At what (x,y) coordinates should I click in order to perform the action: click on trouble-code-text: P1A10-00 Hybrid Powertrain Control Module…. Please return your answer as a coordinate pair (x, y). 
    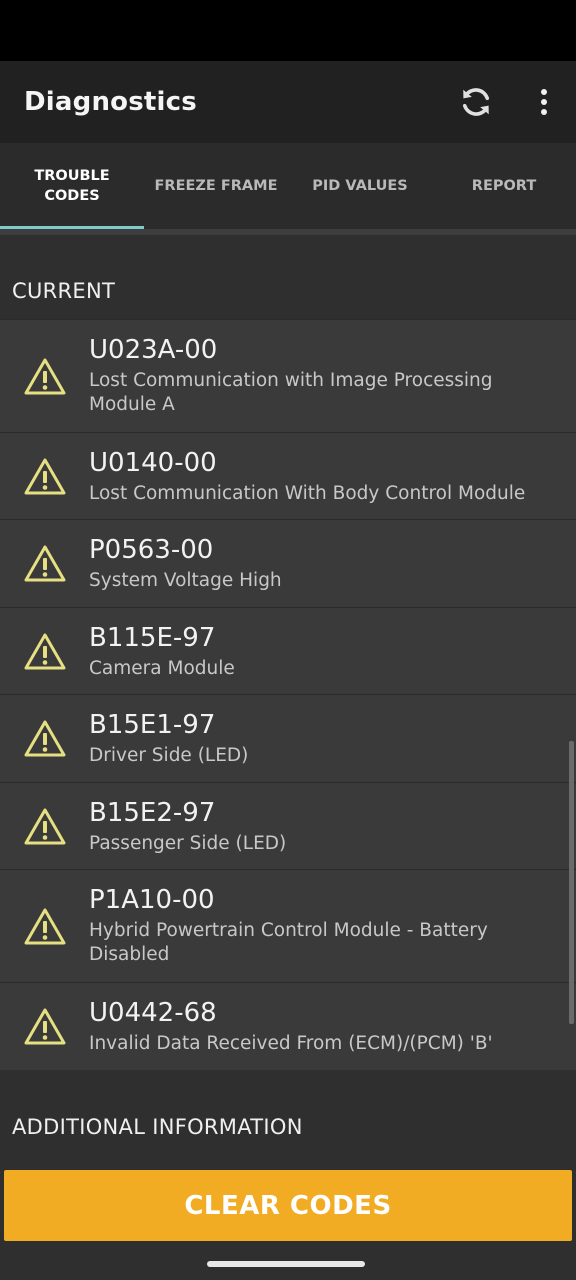
    Looking at the image, I should click on (332, 918).